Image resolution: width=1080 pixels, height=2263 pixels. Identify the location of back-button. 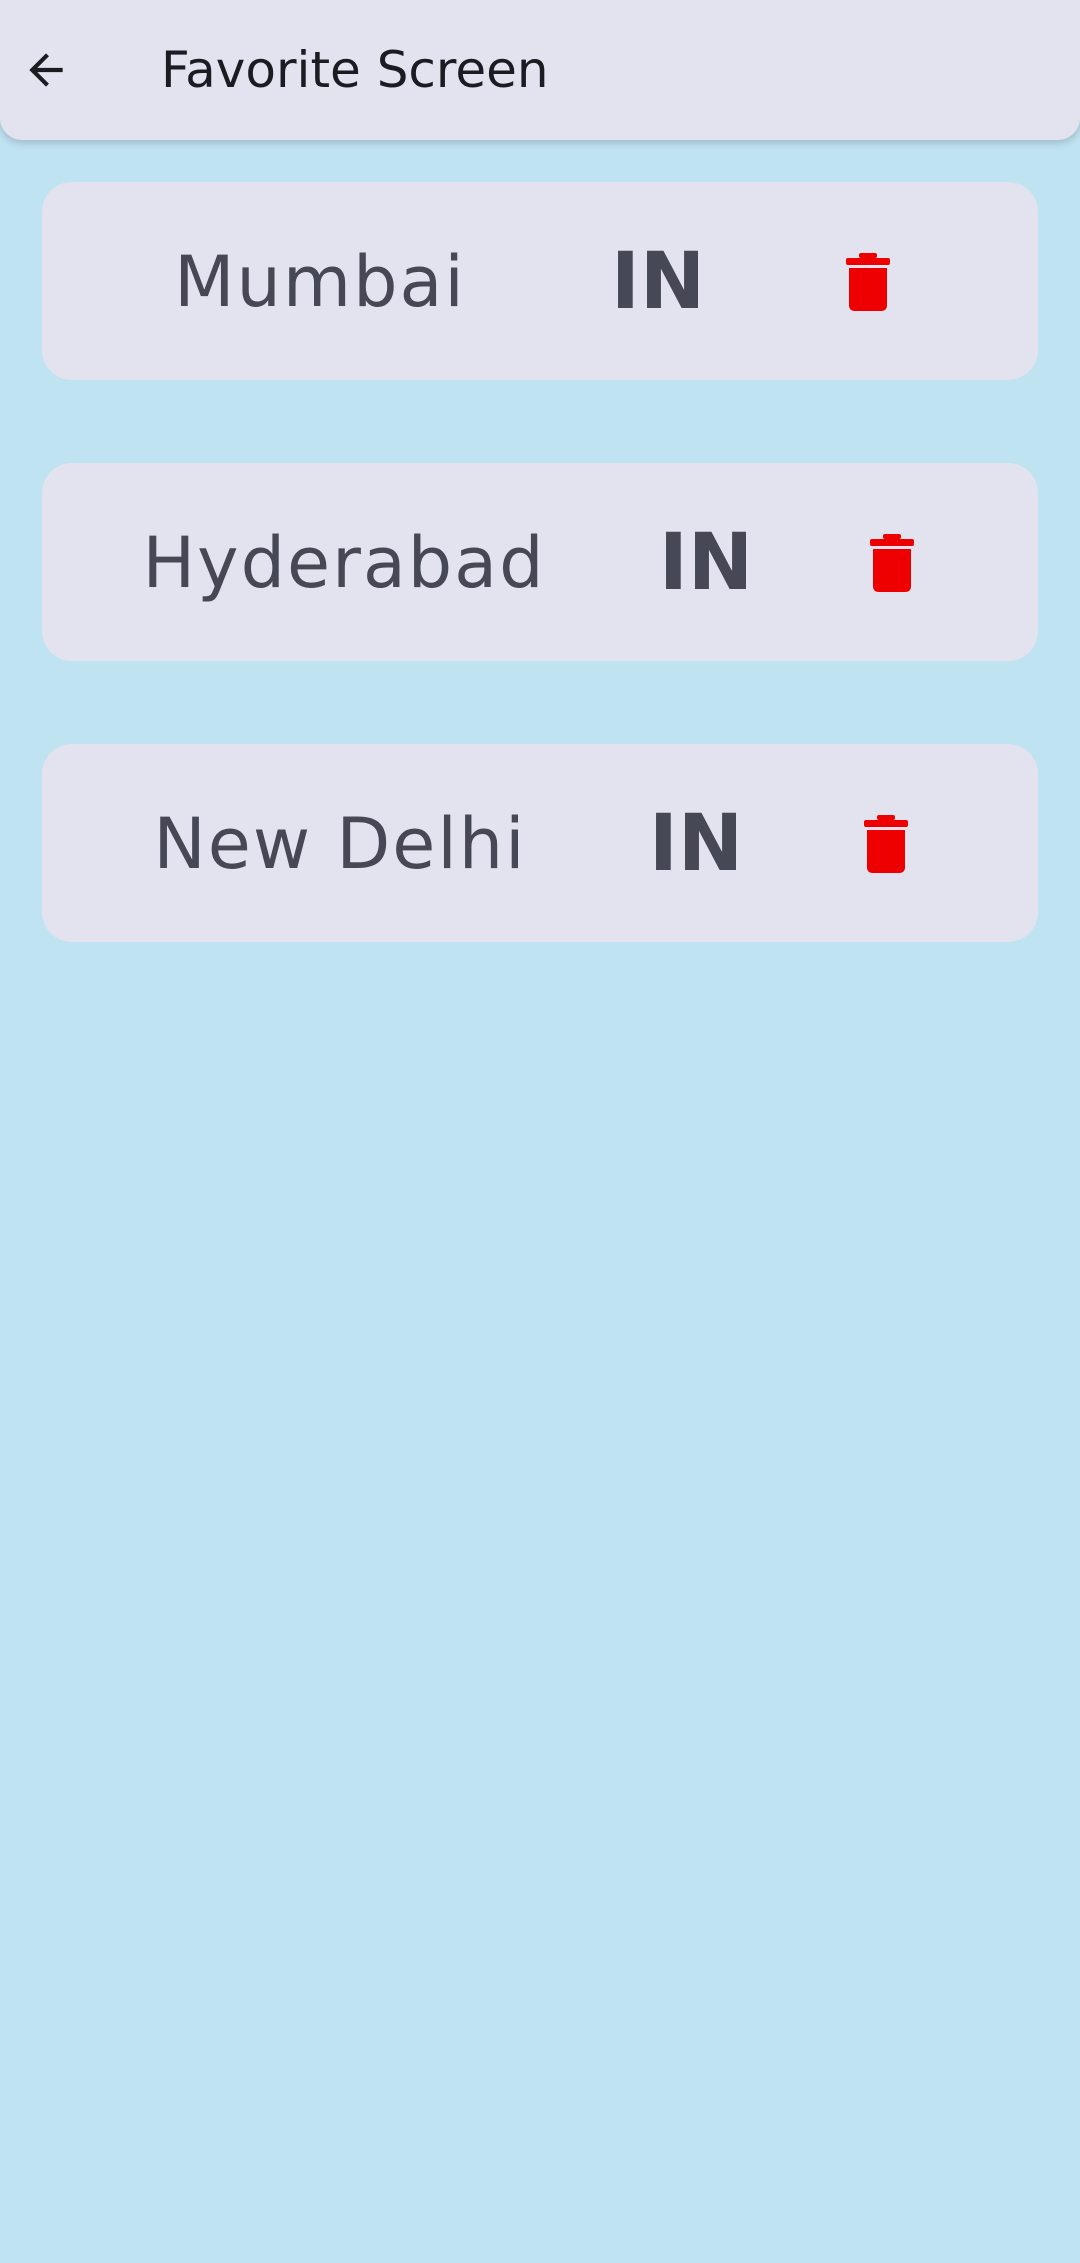
(46, 70).